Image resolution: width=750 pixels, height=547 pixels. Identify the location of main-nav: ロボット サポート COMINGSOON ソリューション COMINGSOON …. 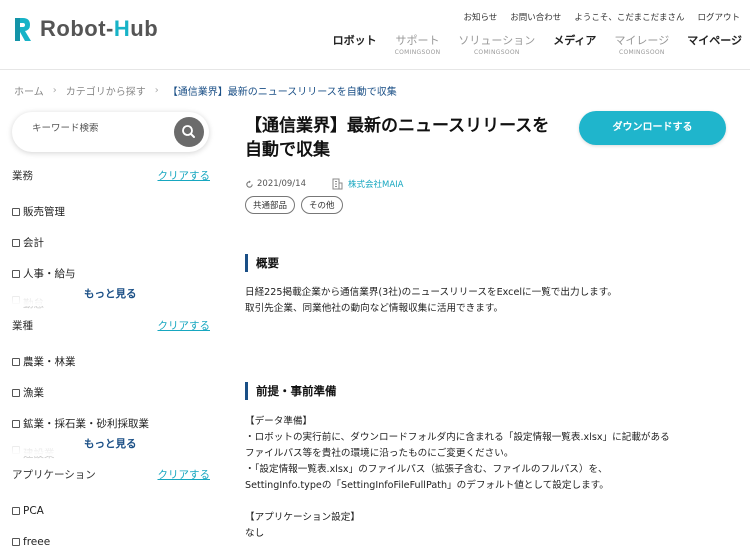
(533, 44).